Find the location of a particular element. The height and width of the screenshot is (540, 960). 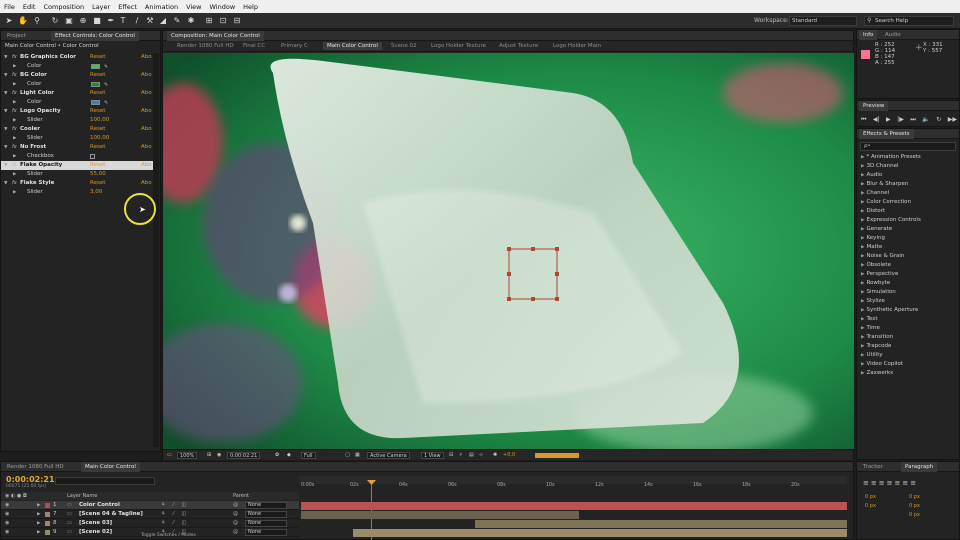

tab-effect-controls: Effect Controls: Color Control is located at coordinates (95, 36).